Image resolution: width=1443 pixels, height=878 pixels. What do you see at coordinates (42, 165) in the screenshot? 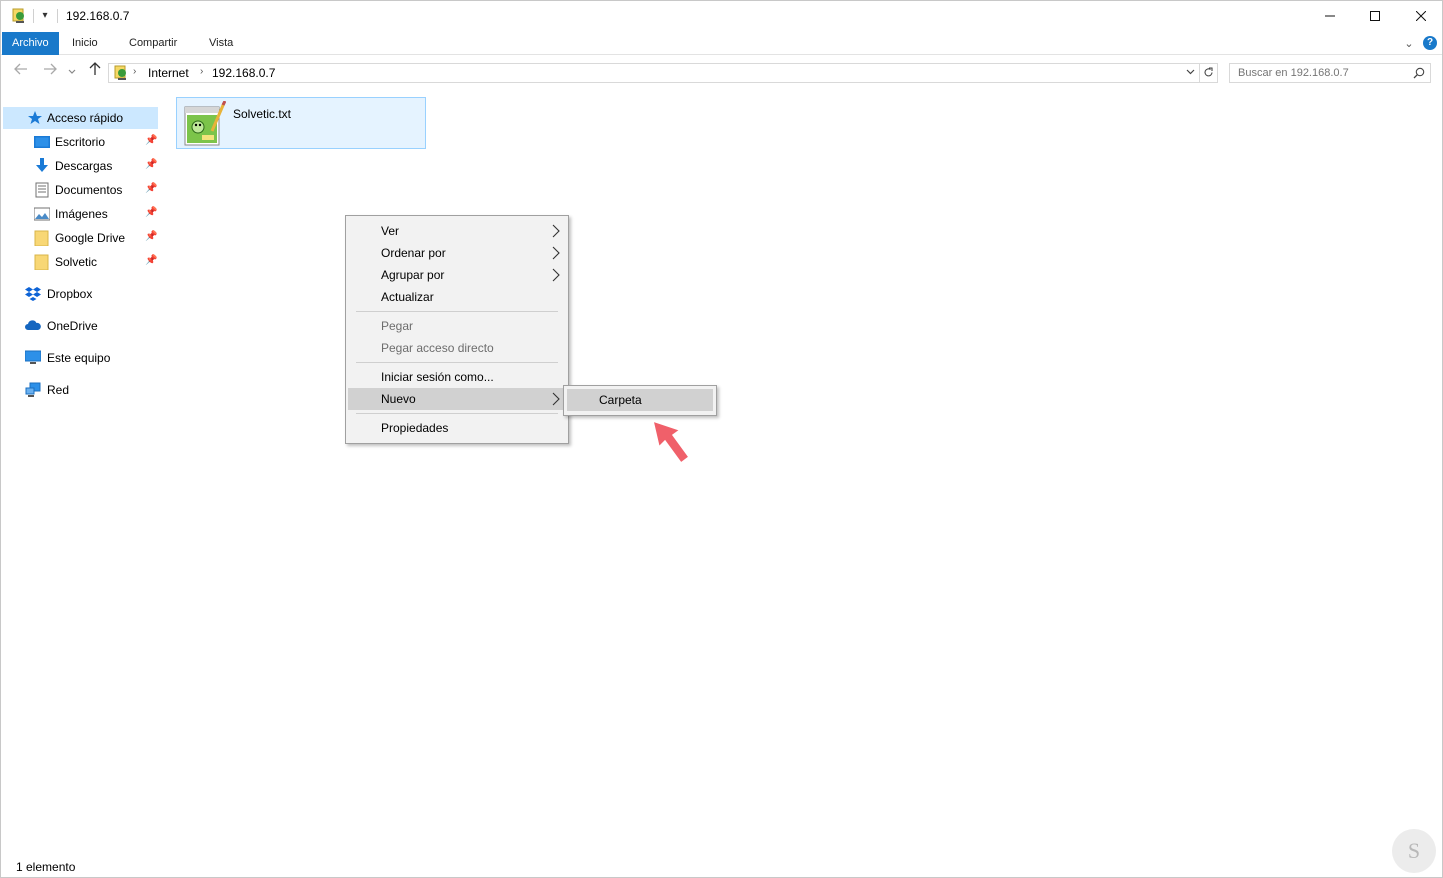
I see `download-icon` at bounding box center [42, 165].